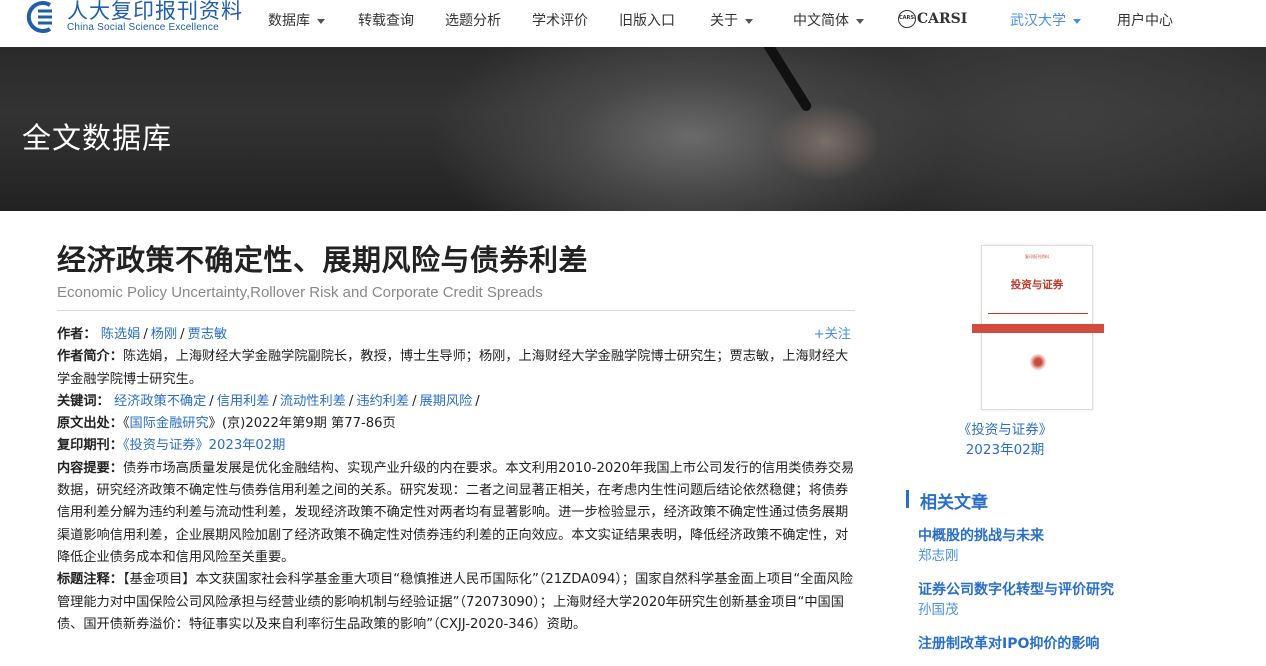 Image resolution: width=1266 pixels, height=666 pixels. What do you see at coordinates (90, 446) in the screenshot?
I see `reprint-label: 复印期刊：` at bounding box center [90, 446].